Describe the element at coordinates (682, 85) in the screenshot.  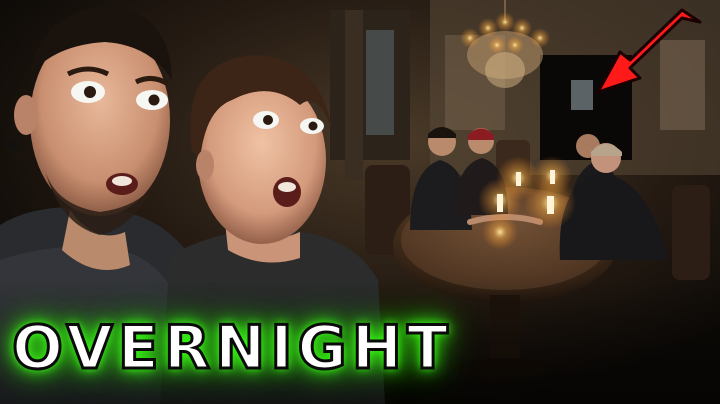
I see `wall-painting-right` at that location.